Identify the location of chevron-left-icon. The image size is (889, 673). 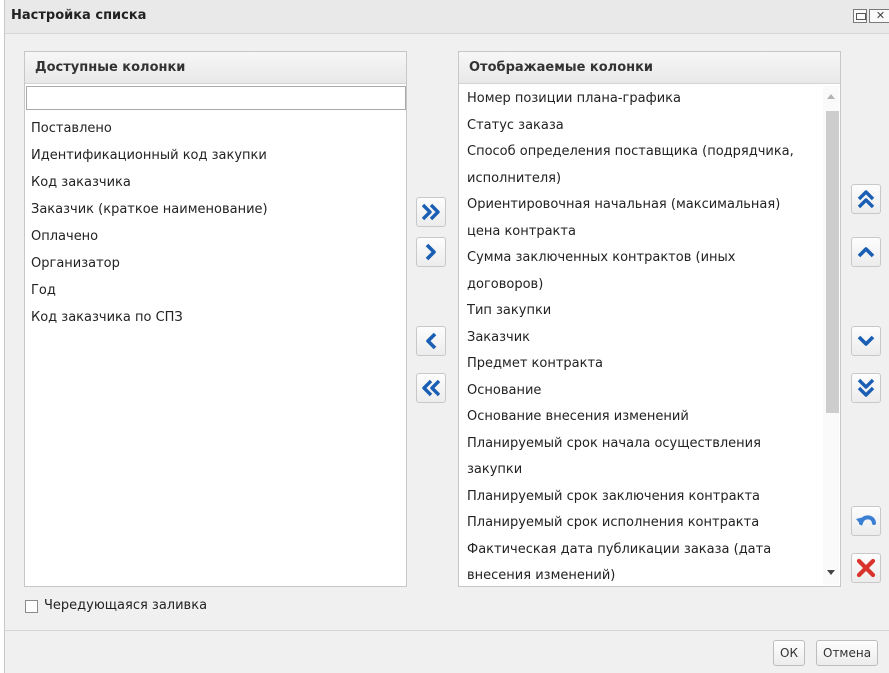
(431, 341).